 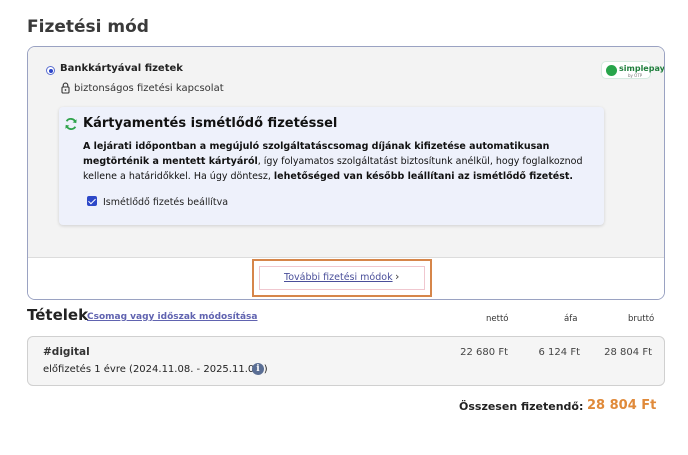 I want to click on column-net: nettó, so click(x=497, y=319).